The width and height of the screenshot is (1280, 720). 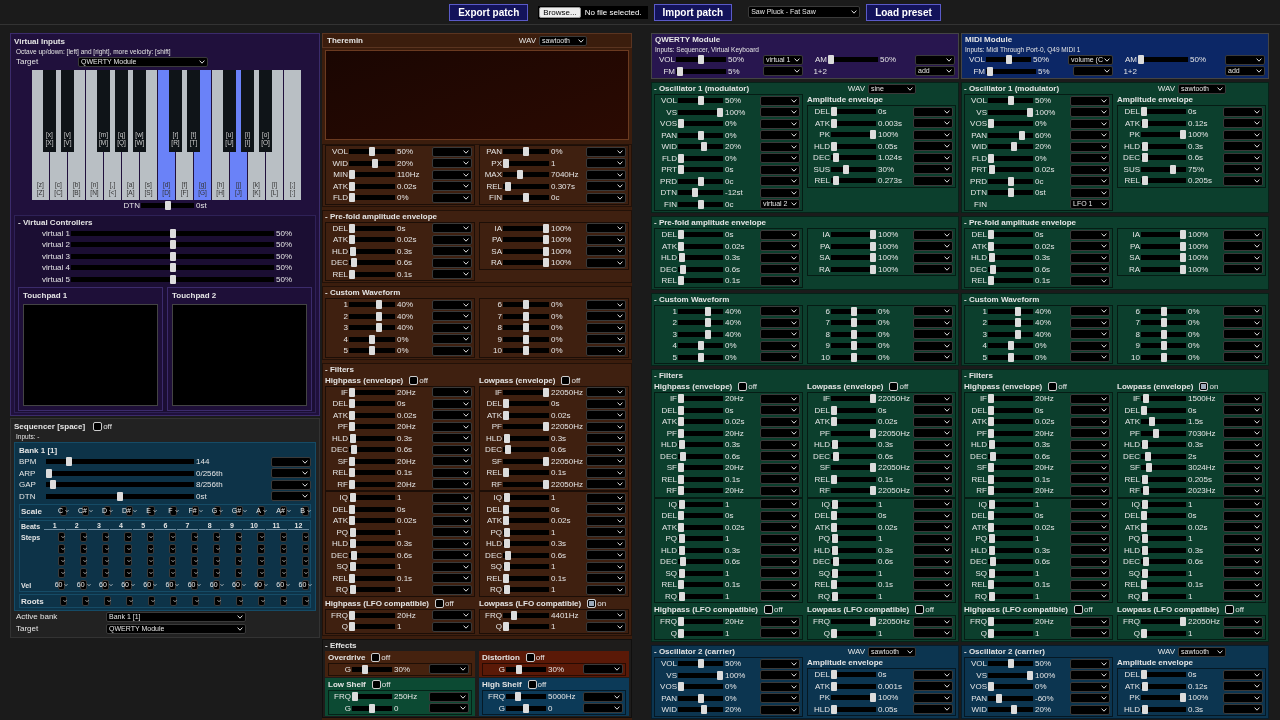 What do you see at coordinates (978, 710) in the screenshot?
I see `slider-label: WID` at bounding box center [978, 710].